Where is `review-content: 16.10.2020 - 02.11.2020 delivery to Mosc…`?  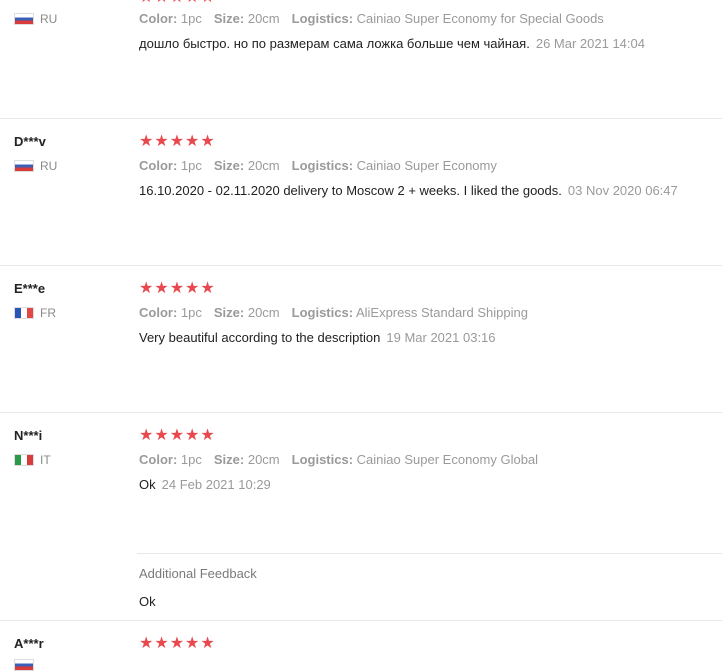
review-content: 16.10.2020 - 02.11.2020 delivery to Mosc… is located at coordinates (408, 190).